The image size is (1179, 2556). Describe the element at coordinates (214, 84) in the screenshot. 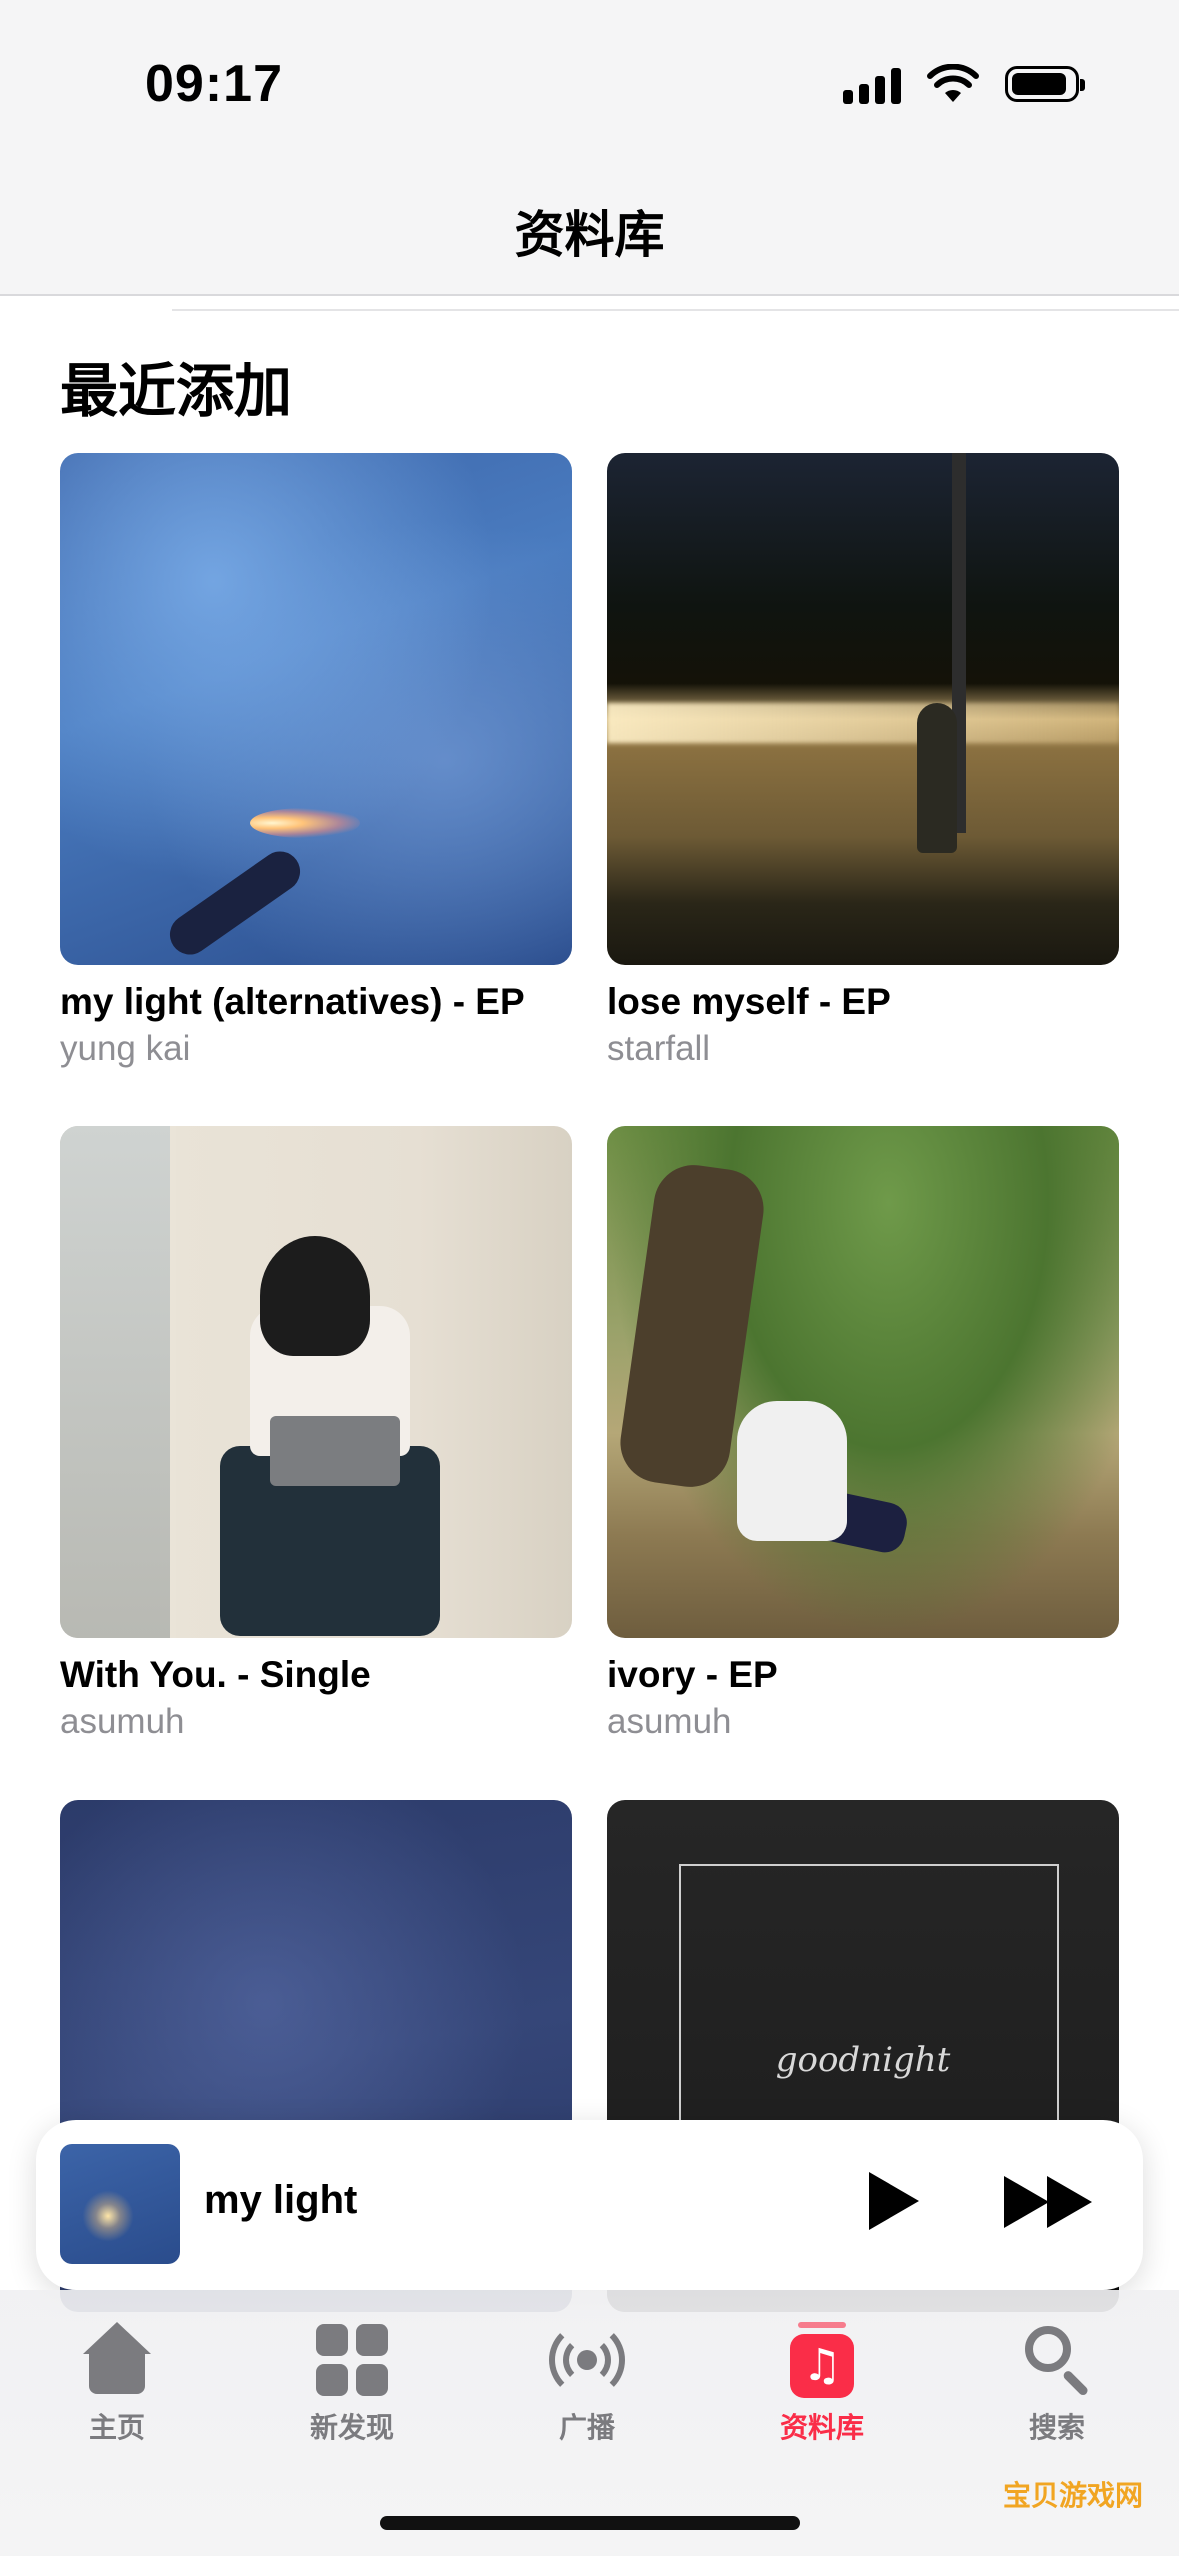

I see `status-time: 09:17` at that location.